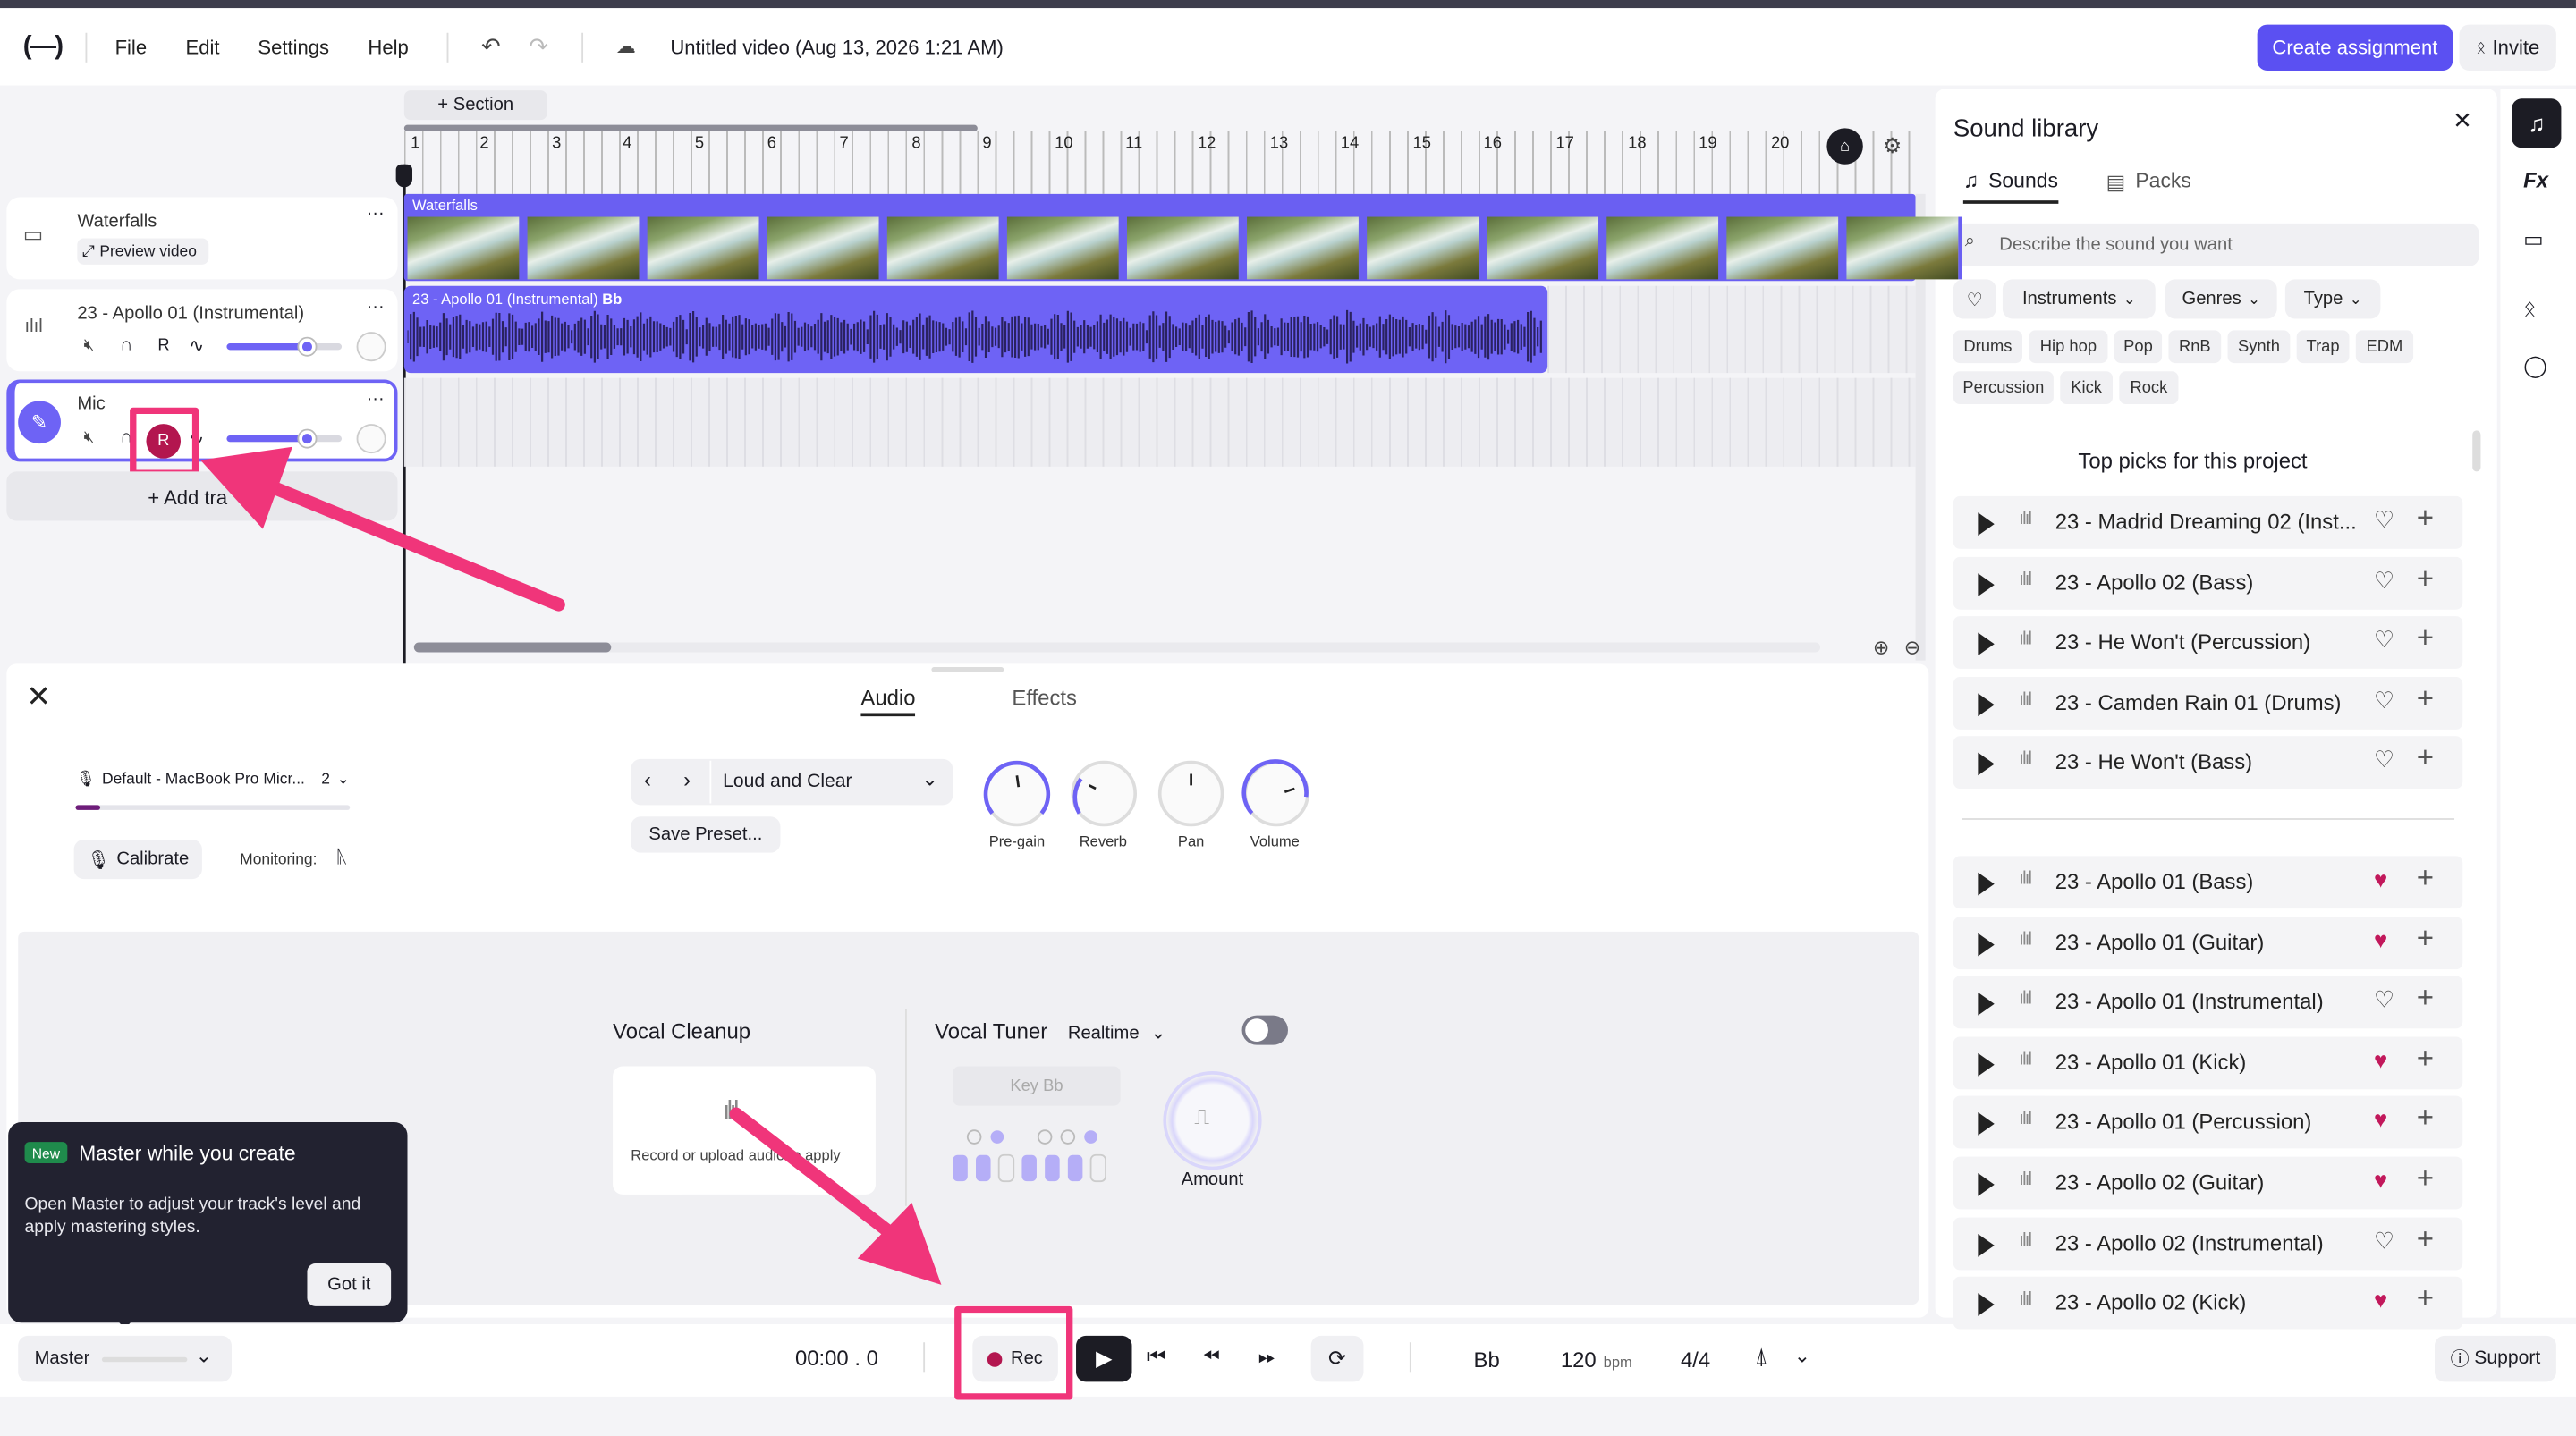 The height and width of the screenshot is (1436, 2576). I want to click on panel-resize-handle, so click(967, 669).